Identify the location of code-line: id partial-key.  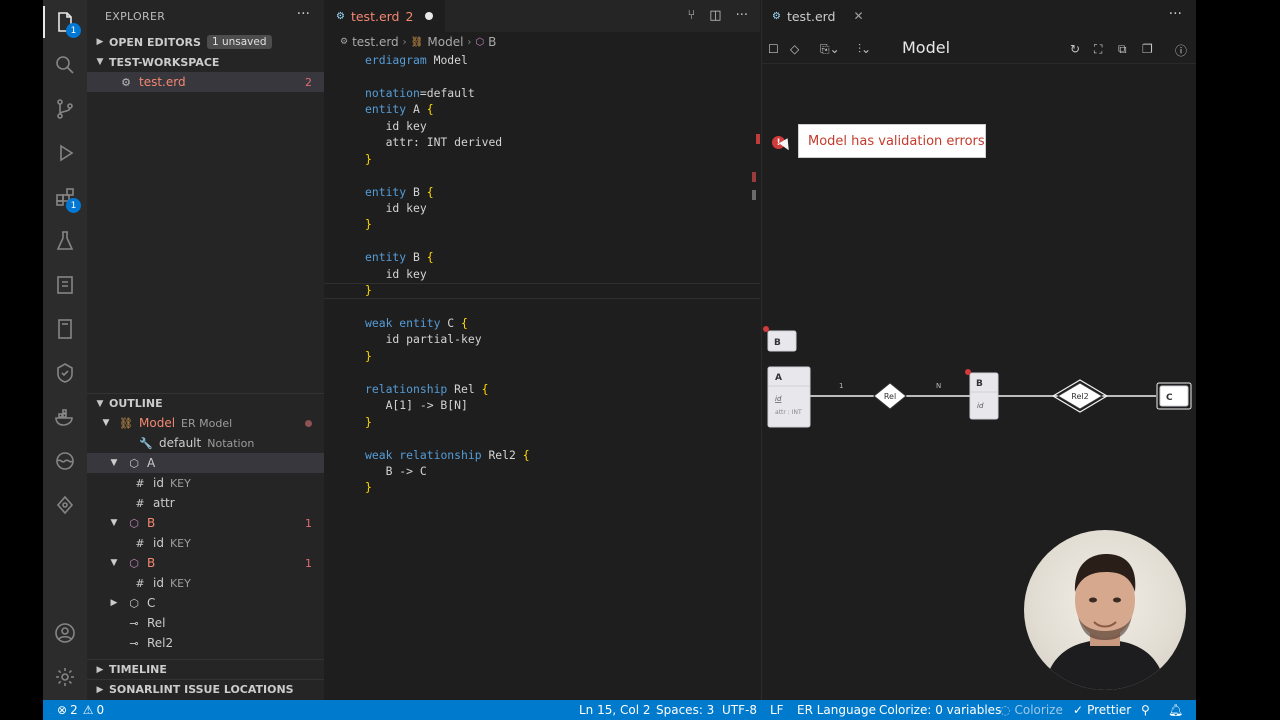
(447, 339).